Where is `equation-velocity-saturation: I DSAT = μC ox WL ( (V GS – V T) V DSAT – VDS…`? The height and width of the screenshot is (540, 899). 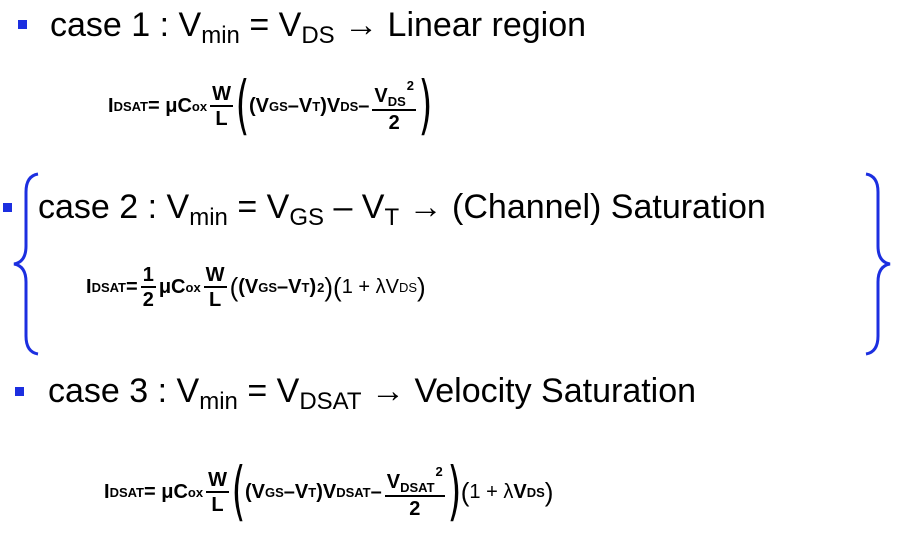 equation-velocity-saturation: I DSAT = μC ox WL ( (V GS – V T) V DSAT – VDS… is located at coordinates (329, 492).